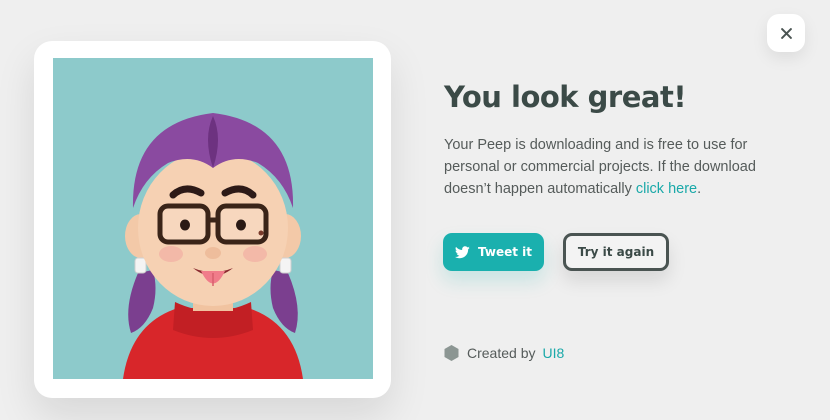 The height and width of the screenshot is (420, 830). I want to click on credit-label: Created by, so click(501, 353).